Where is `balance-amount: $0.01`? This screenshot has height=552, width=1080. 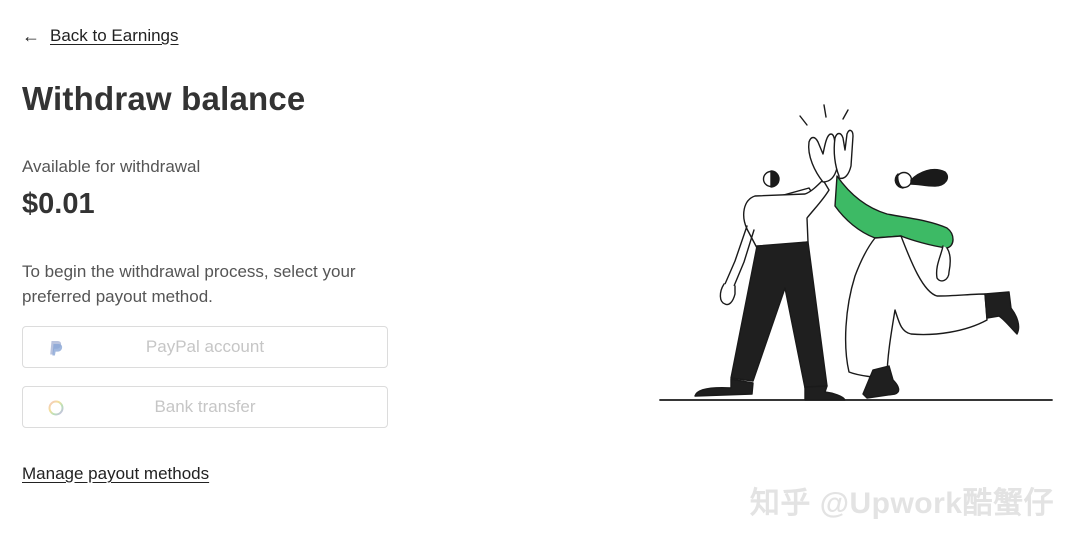
balance-amount: $0.01 is located at coordinates (58, 204).